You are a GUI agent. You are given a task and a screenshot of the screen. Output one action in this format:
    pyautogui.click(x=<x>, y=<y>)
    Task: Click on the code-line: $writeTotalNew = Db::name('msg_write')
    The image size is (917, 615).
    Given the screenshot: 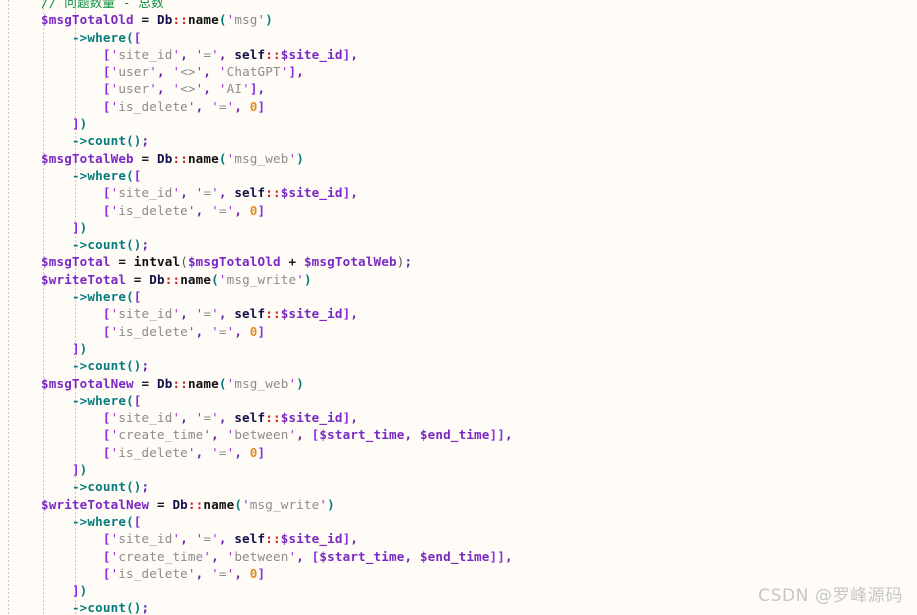 What is the action you would take?
    pyautogui.click(x=277, y=504)
    